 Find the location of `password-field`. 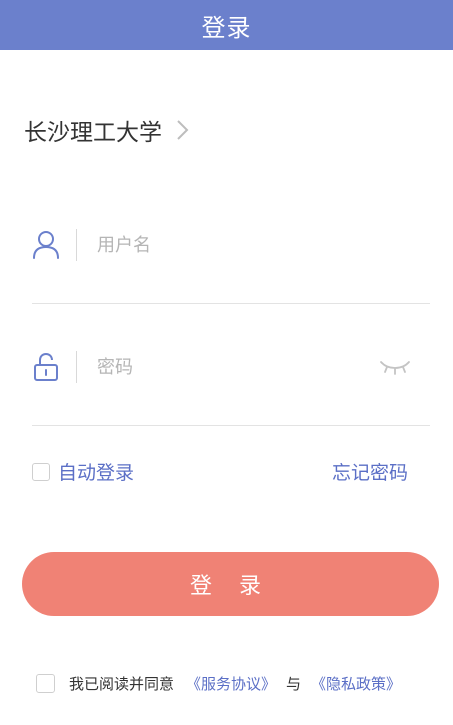

password-field is located at coordinates (231, 367).